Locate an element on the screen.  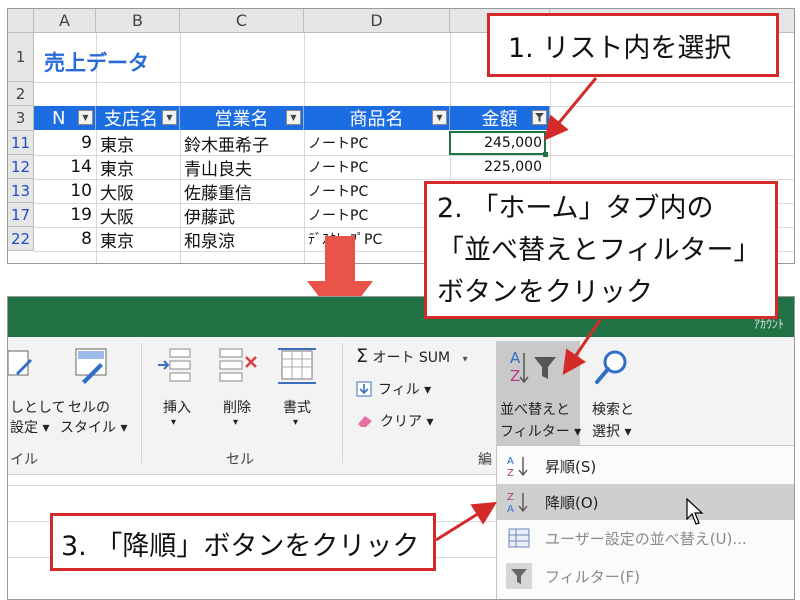
table-header-product: 商品名 ▼ is located at coordinates (377, 118).